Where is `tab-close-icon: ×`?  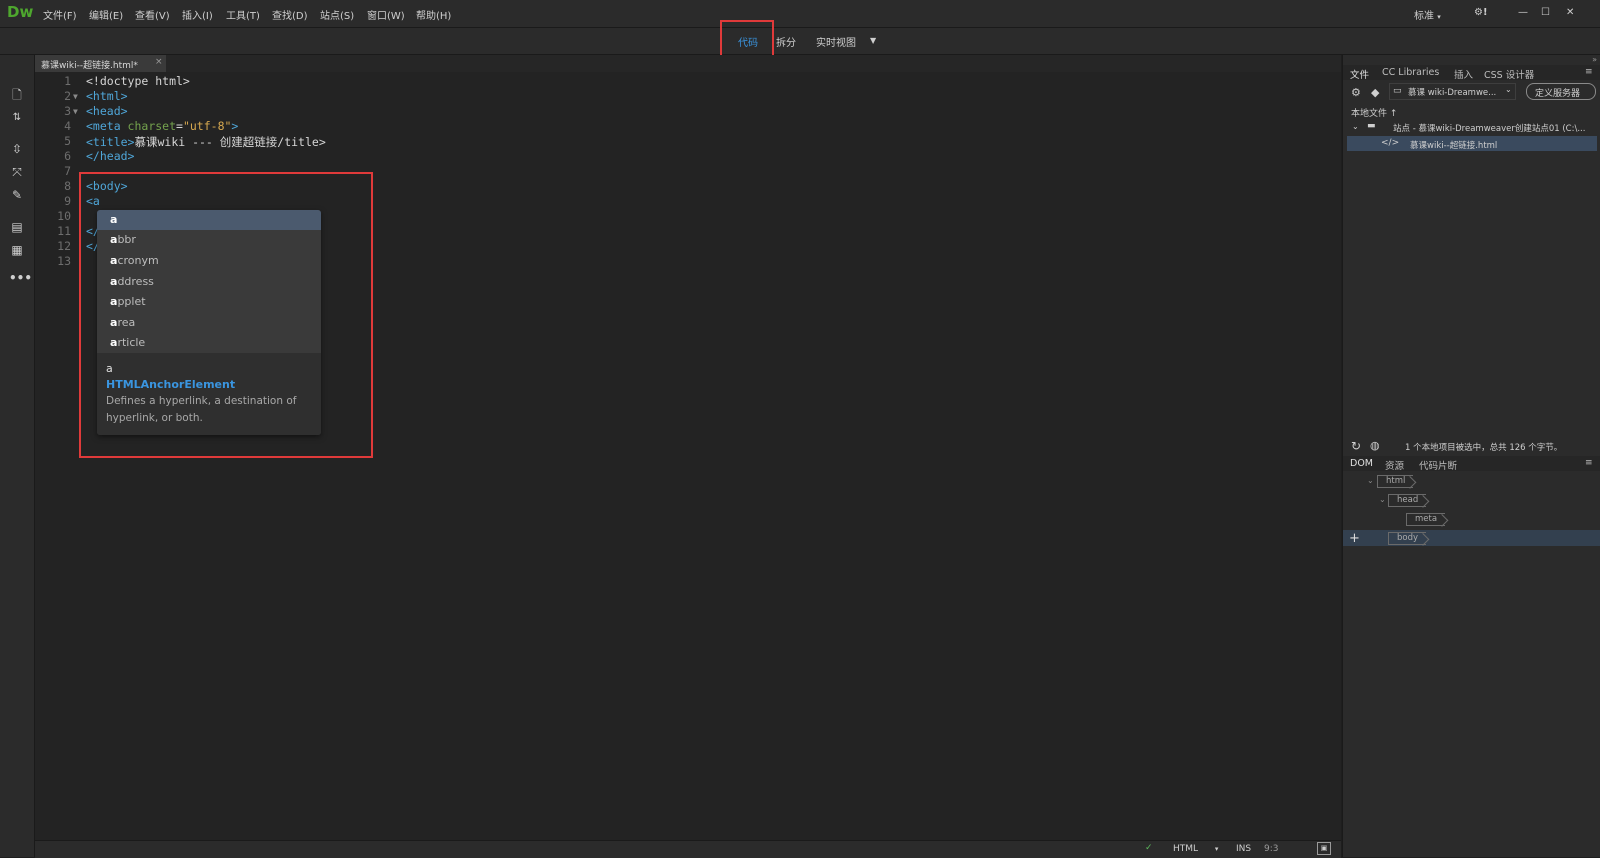
tab-close-icon: × is located at coordinates (159, 62).